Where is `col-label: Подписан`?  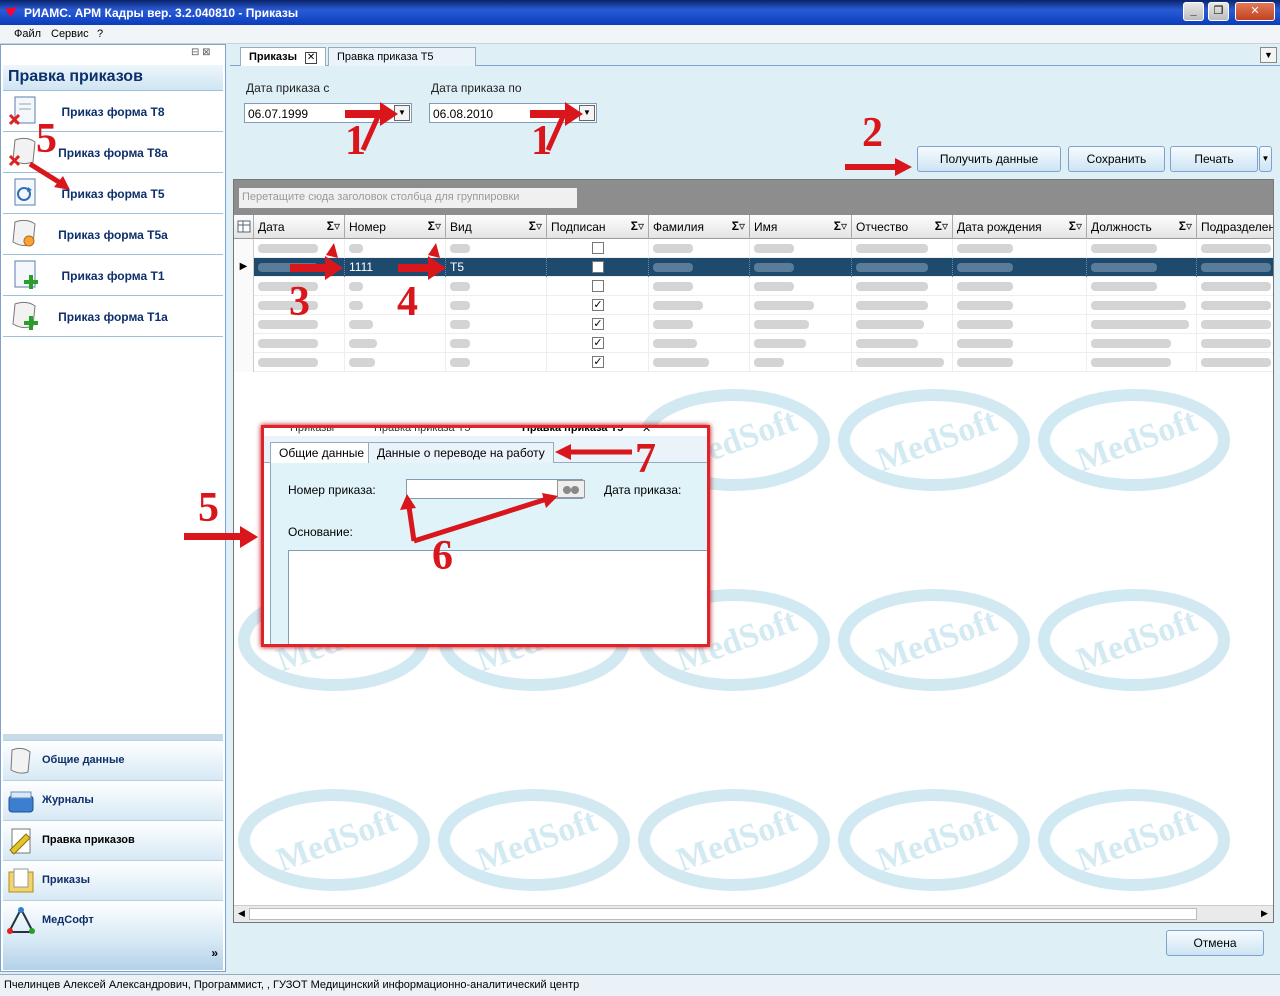 col-label: Подписан is located at coordinates (578, 227).